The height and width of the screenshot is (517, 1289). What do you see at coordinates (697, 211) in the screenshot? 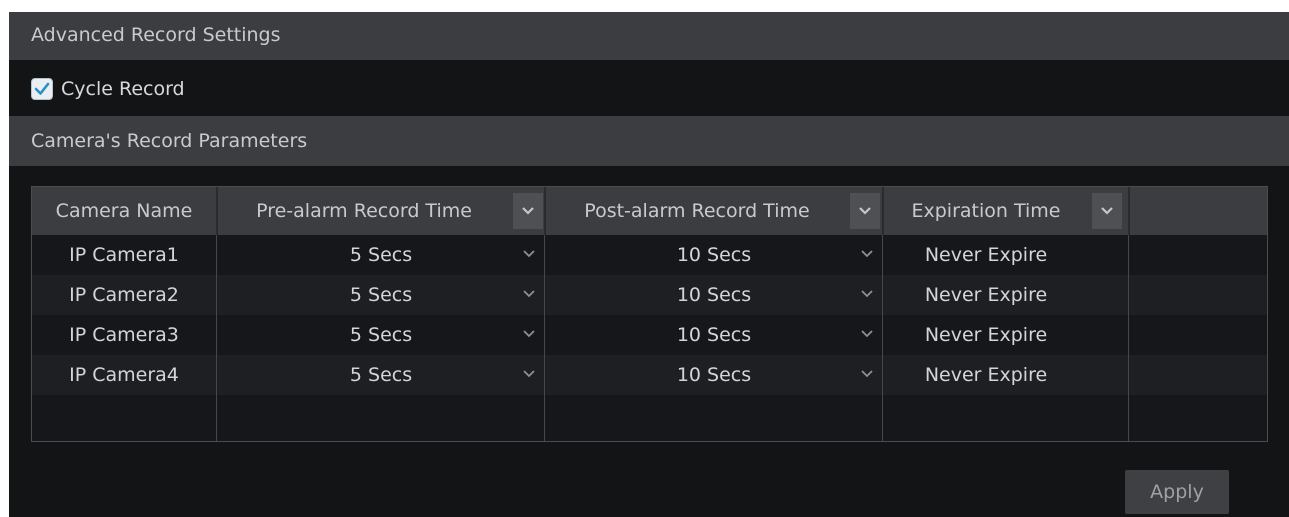
I see `header-post-alarm: Post-alarm Record Time` at bounding box center [697, 211].